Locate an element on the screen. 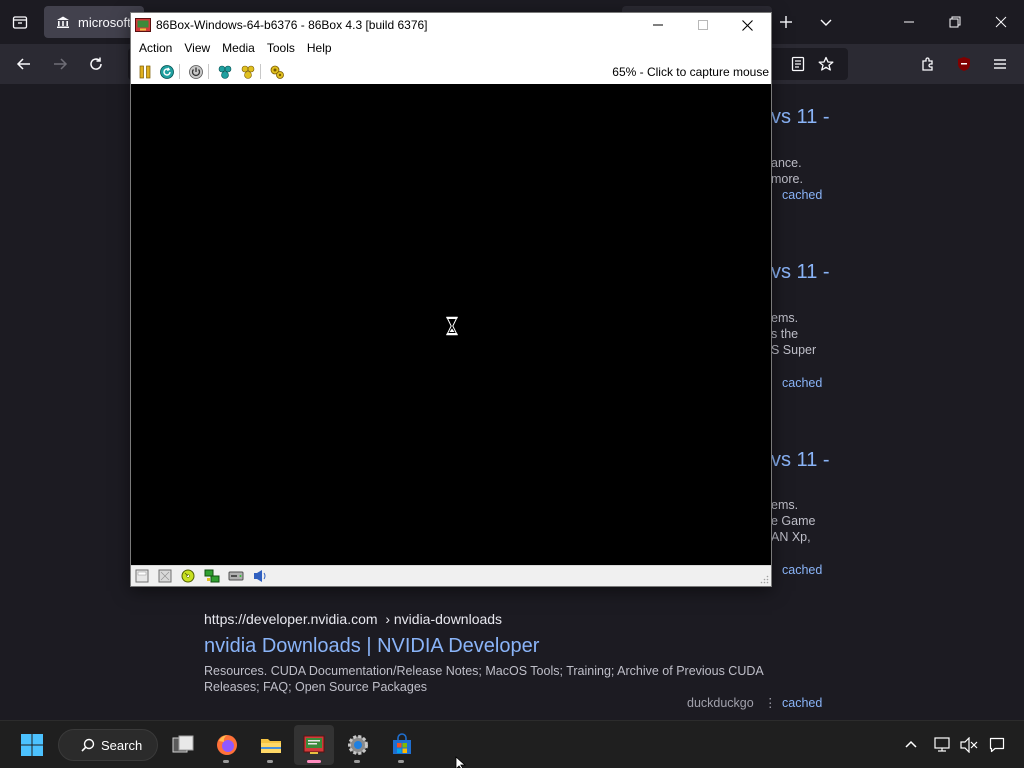  result-4-cached-link: cached is located at coordinates (802, 703).